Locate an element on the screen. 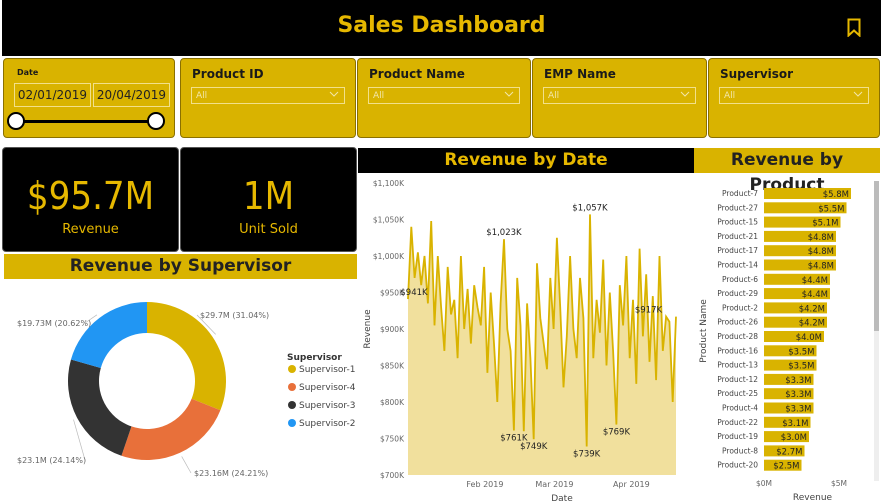 The image size is (881, 503). header-bar: Sales Dashboard is located at coordinates (441, 28).